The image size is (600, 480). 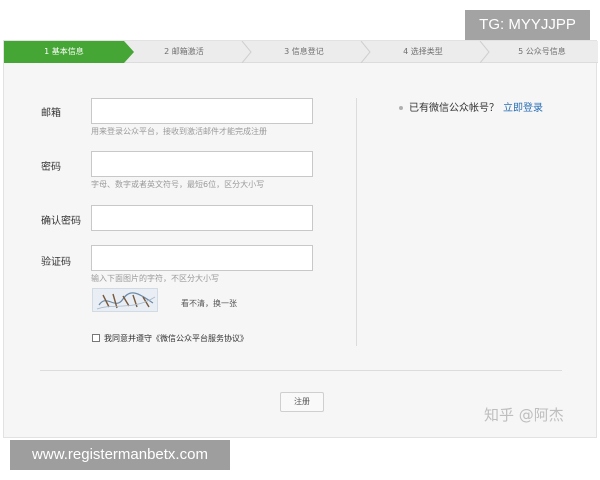 What do you see at coordinates (356, 222) in the screenshot?
I see `vertical-divider` at bounding box center [356, 222].